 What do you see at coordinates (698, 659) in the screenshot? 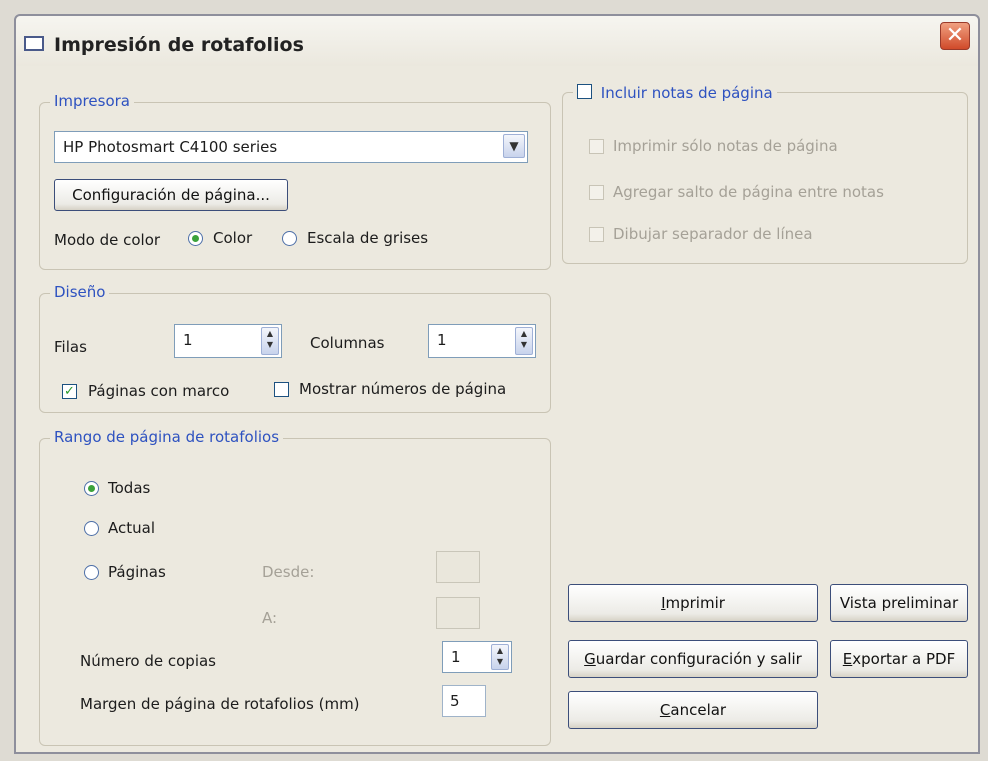
I see `save-button-label: uardar configuración y salir` at bounding box center [698, 659].